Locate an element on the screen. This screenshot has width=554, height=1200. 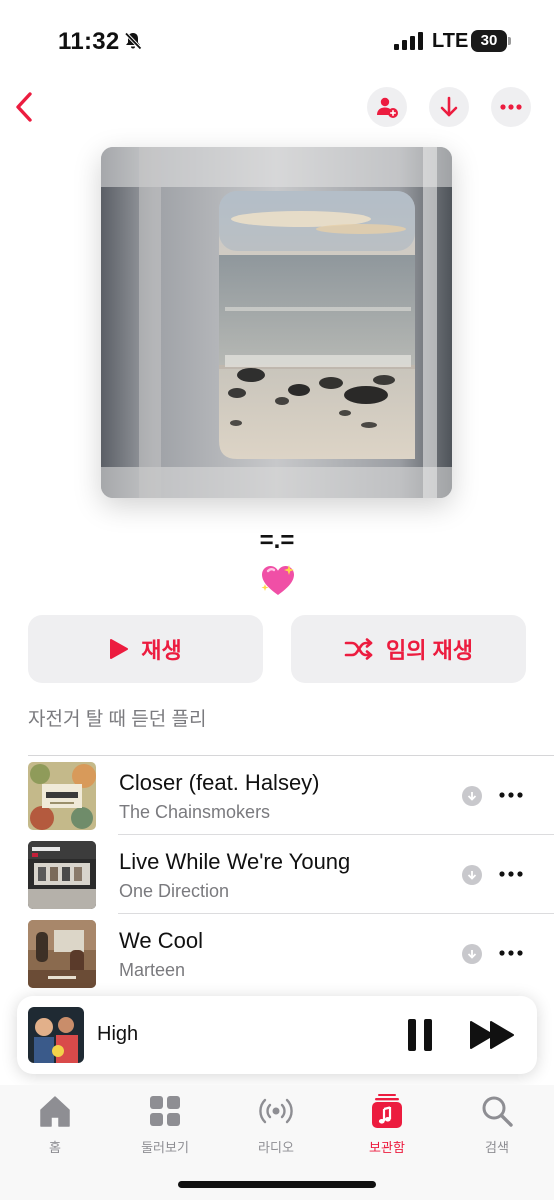
home-indicator is located at coordinates (277, 1184).